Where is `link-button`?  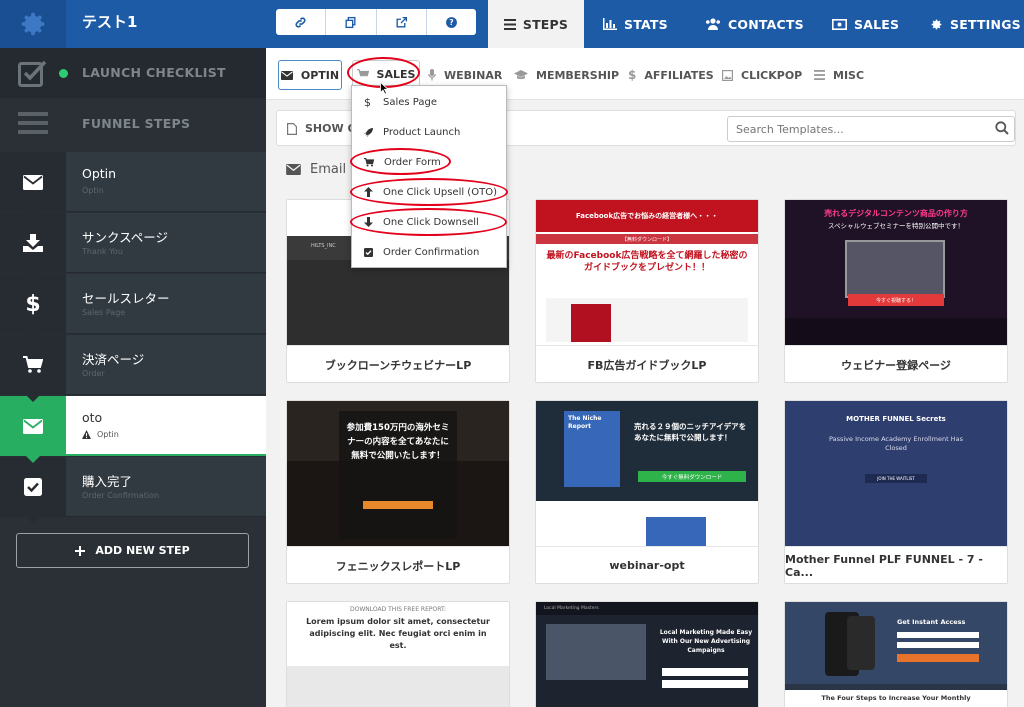 link-button is located at coordinates (301, 22).